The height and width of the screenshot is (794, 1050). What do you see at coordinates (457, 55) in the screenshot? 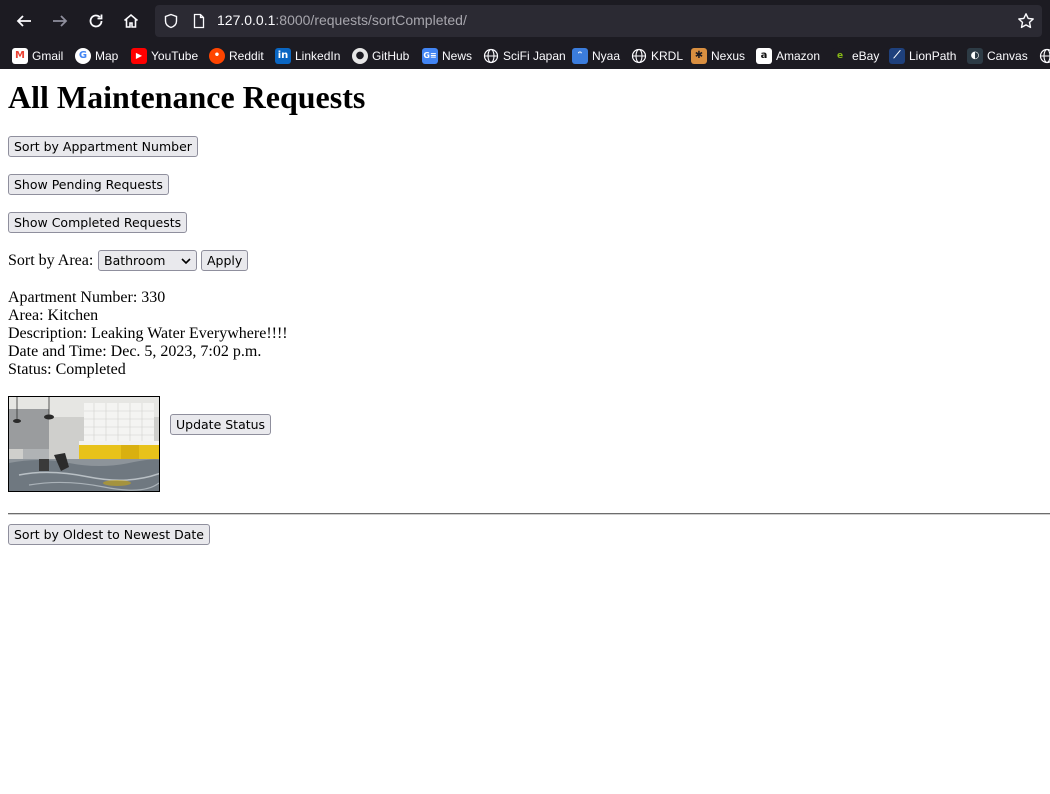
I see `bookmark-label: News` at bounding box center [457, 55].